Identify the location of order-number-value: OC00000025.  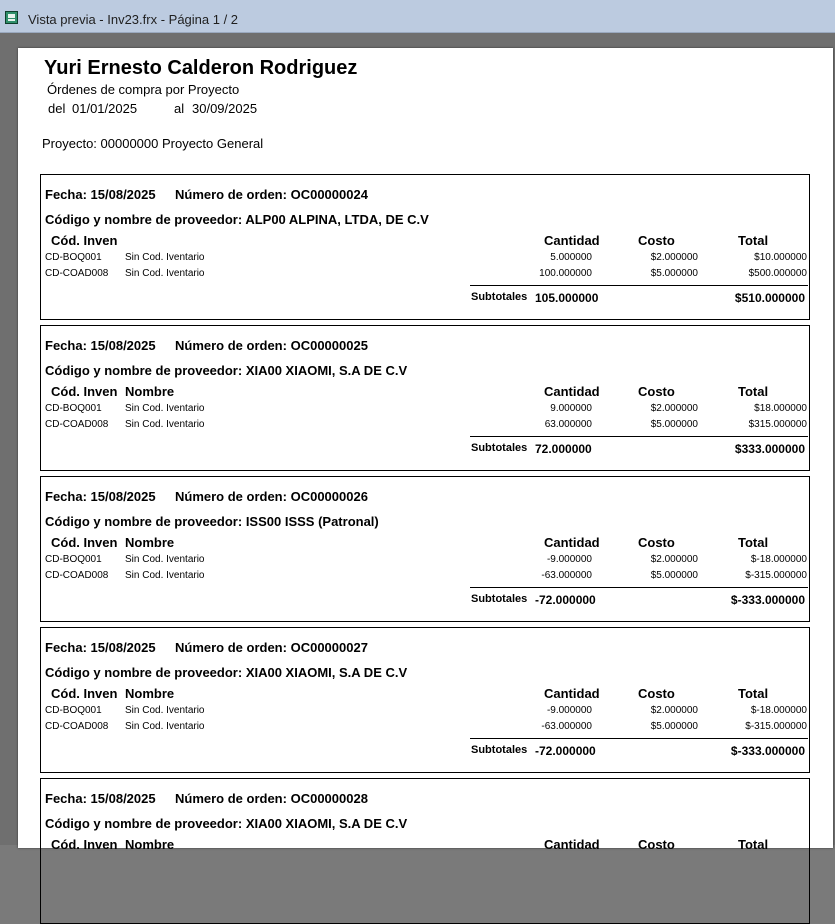
(329, 345).